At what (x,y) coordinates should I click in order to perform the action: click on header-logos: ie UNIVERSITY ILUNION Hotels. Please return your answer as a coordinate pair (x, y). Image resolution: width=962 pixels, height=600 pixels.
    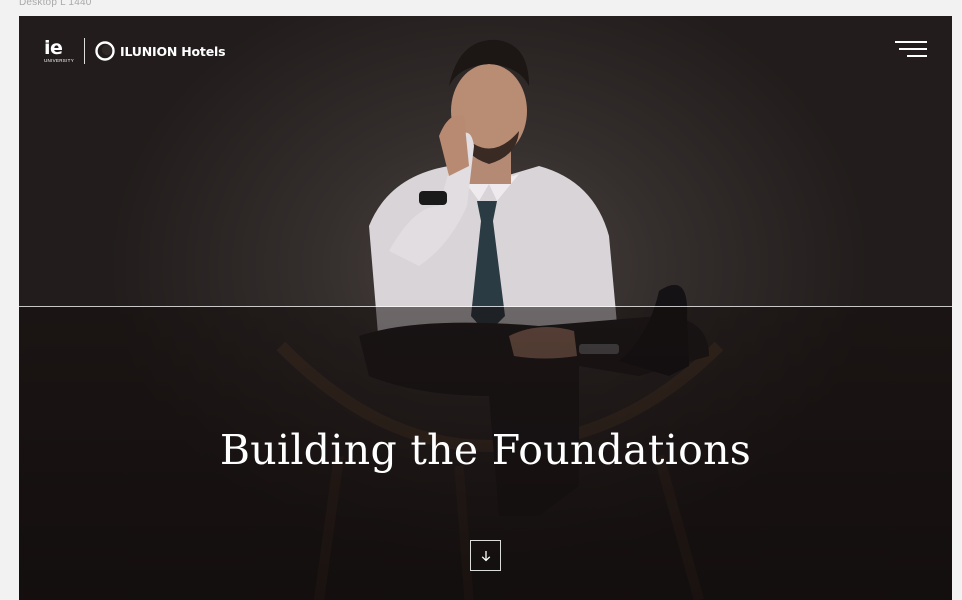
    Looking at the image, I should click on (135, 51).